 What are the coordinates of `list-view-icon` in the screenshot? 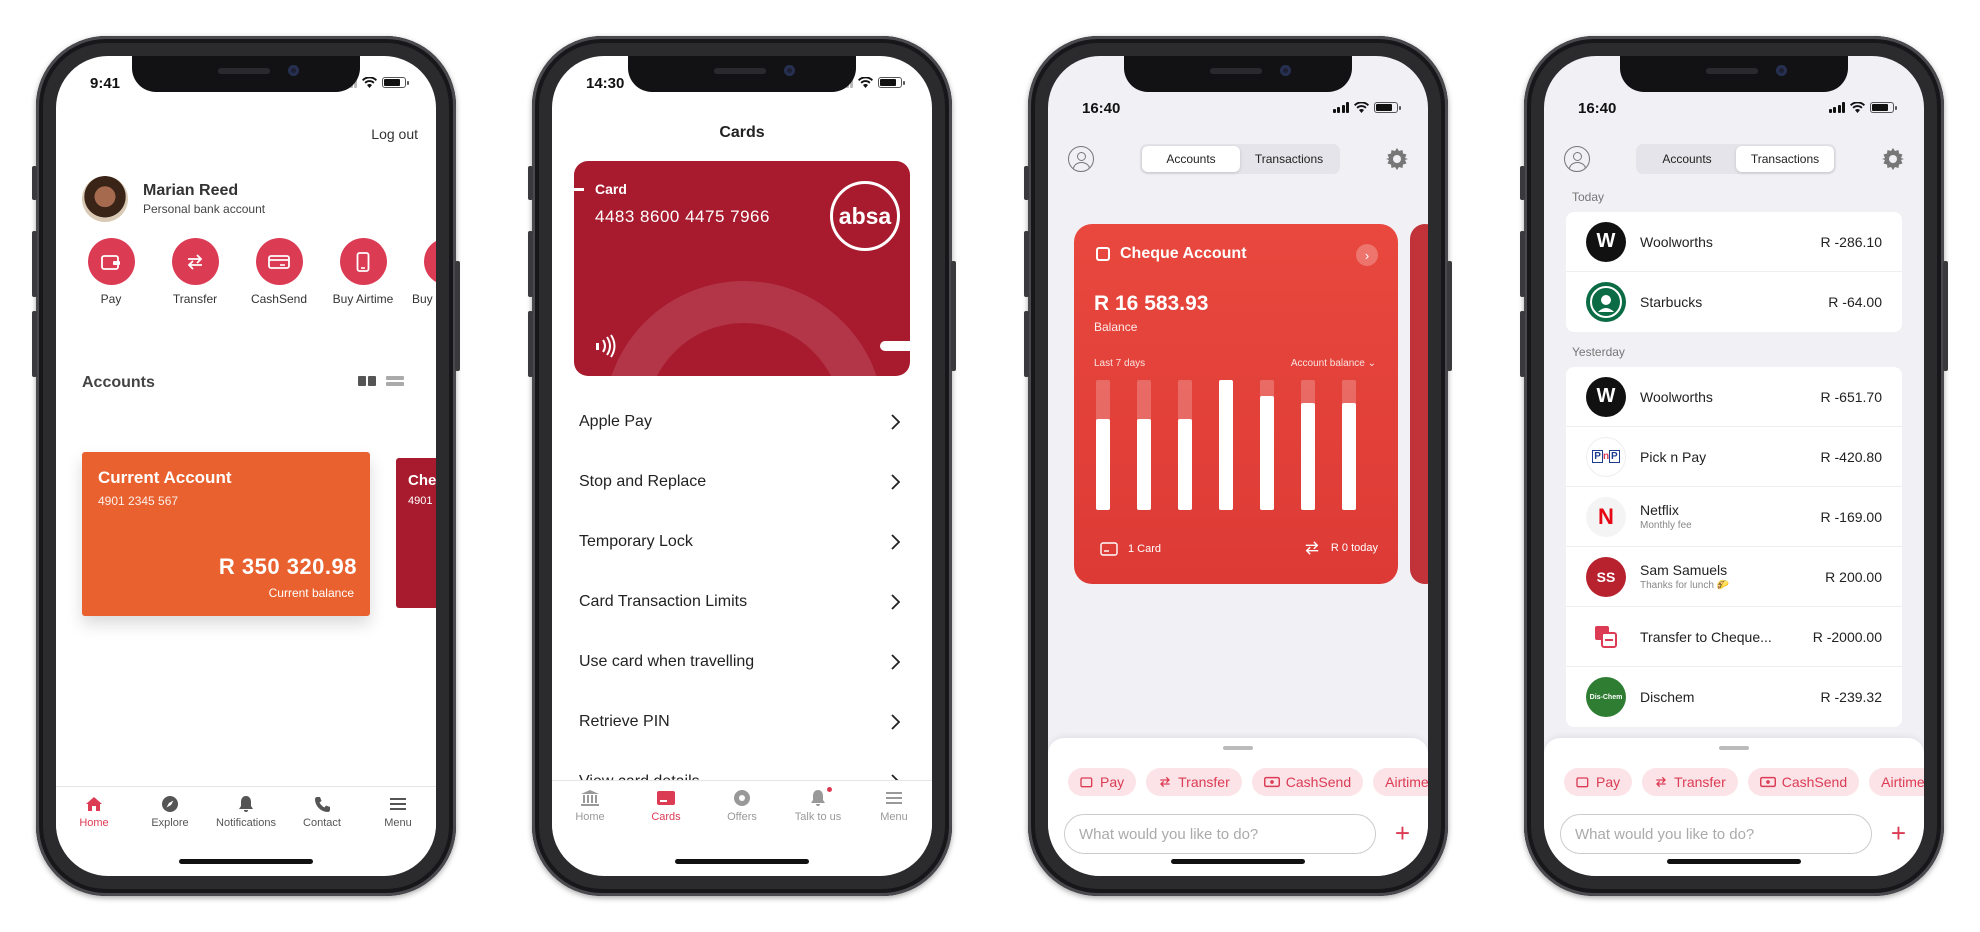 It's located at (395, 381).